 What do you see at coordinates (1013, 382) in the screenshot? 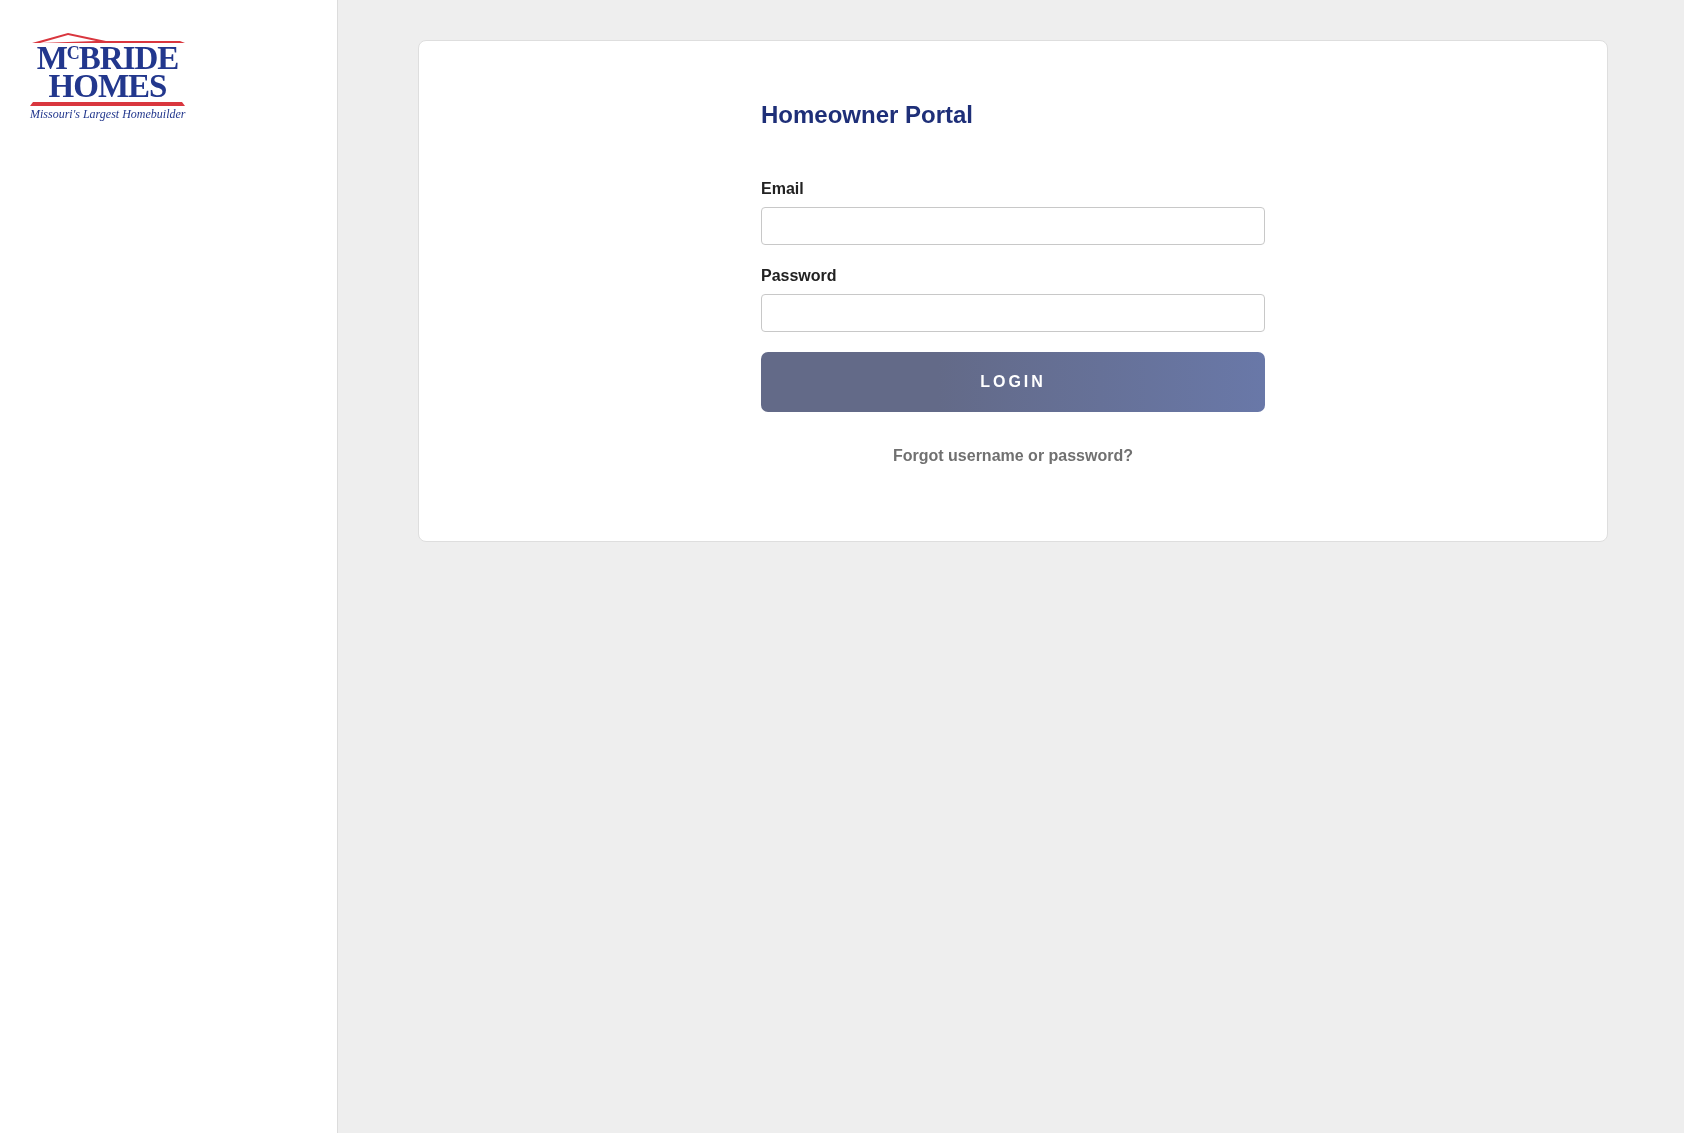
I see `login-button: LOGIN` at bounding box center [1013, 382].